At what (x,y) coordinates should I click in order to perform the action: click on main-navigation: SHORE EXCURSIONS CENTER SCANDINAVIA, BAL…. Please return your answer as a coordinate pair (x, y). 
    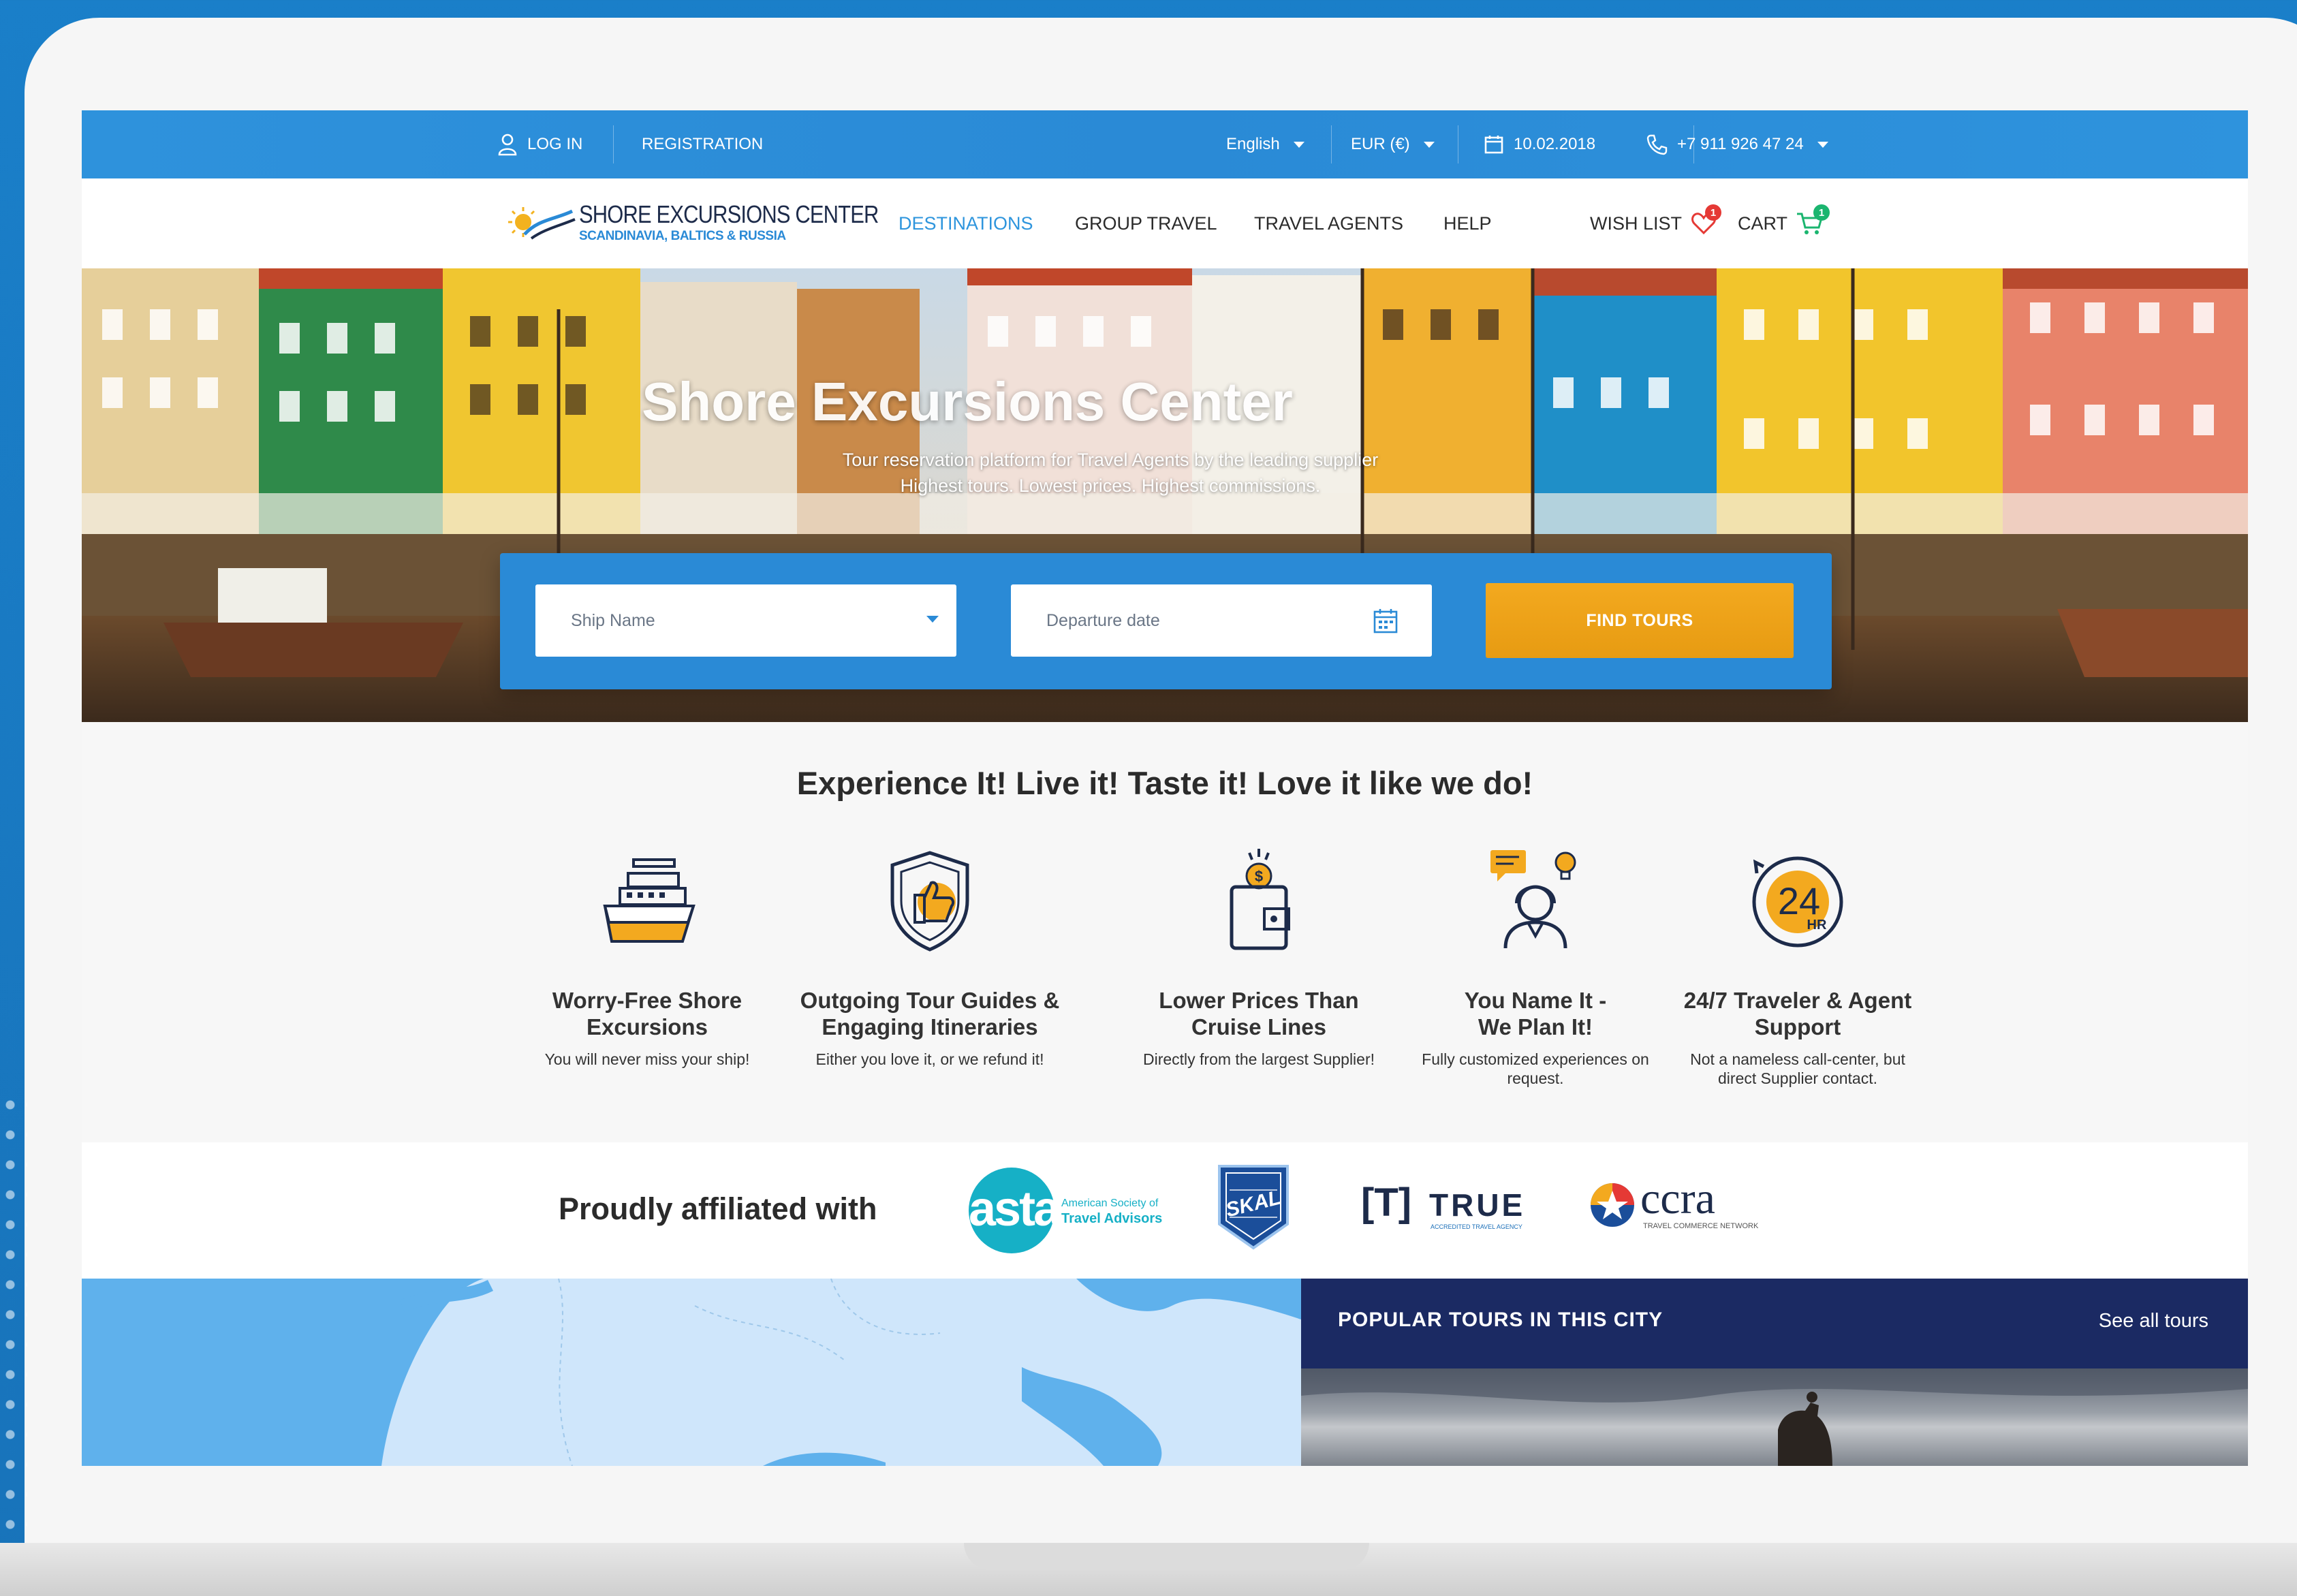
    Looking at the image, I should click on (1165, 223).